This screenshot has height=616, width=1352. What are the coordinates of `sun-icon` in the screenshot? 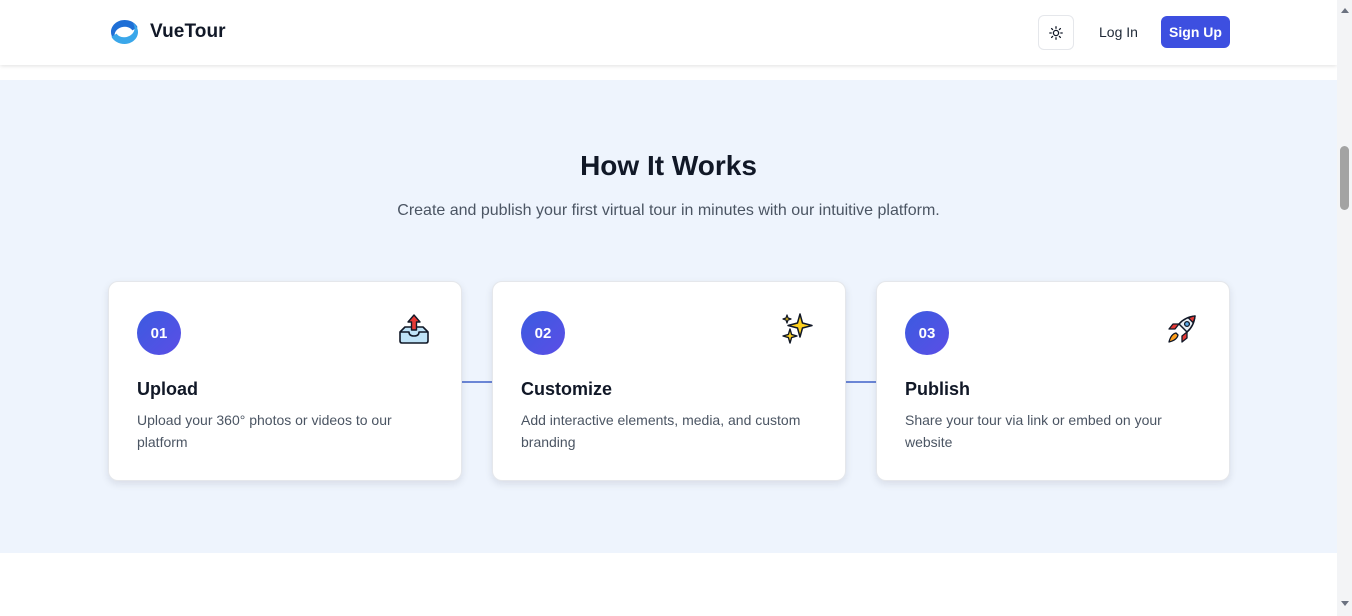 It's located at (1056, 32).